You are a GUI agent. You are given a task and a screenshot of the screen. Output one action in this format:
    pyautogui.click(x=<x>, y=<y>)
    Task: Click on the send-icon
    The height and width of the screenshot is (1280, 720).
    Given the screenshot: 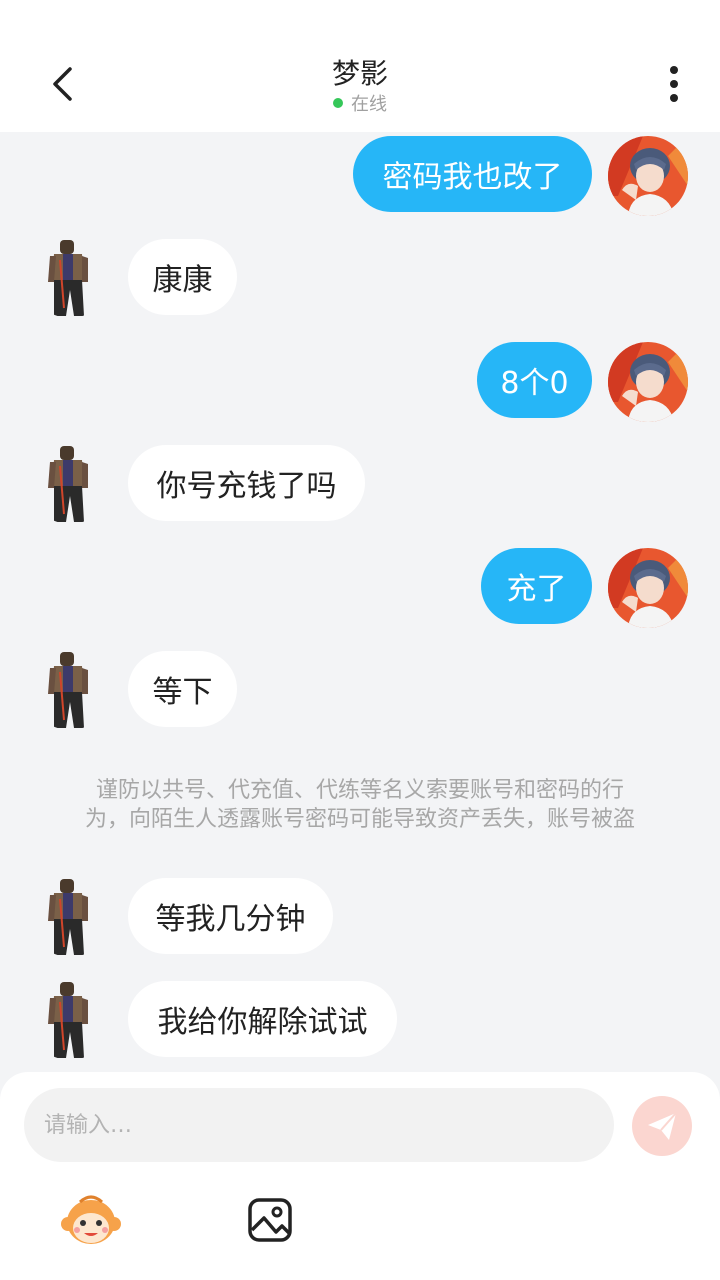 What is the action you would take?
    pyautogui.click(x=662, y=1126)
    